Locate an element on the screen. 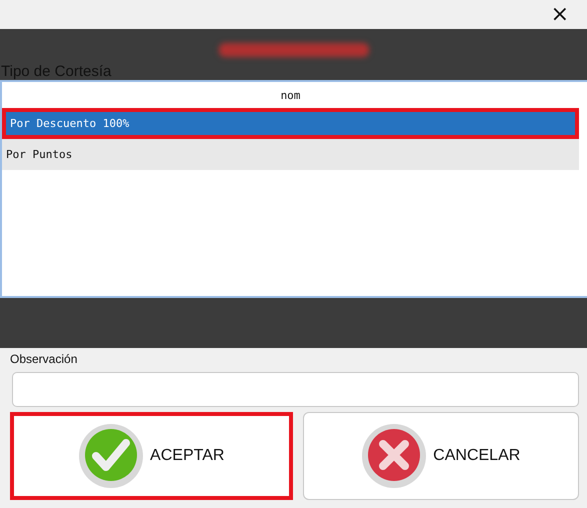 The width and height of the screenshot is (587, 508). check-icon is located at coordinates (111, 456).